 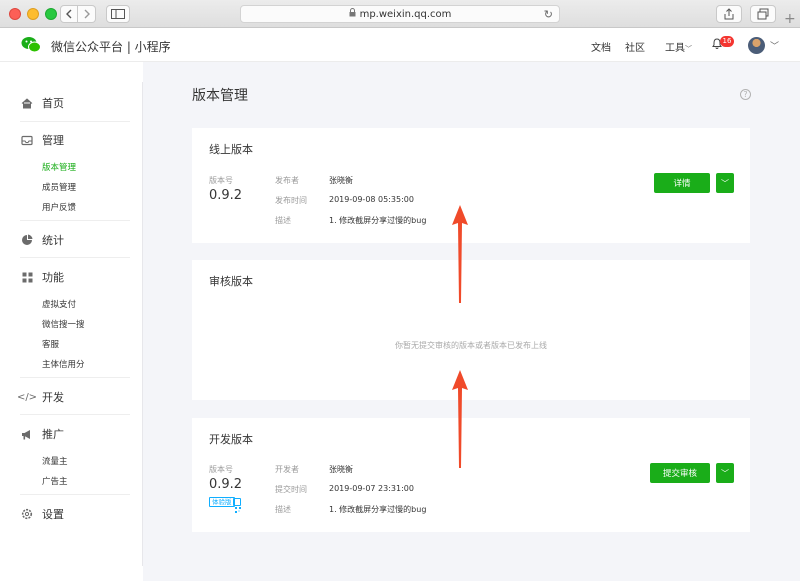 I want to click on window-maximize-button, so click(x=51, y=14).